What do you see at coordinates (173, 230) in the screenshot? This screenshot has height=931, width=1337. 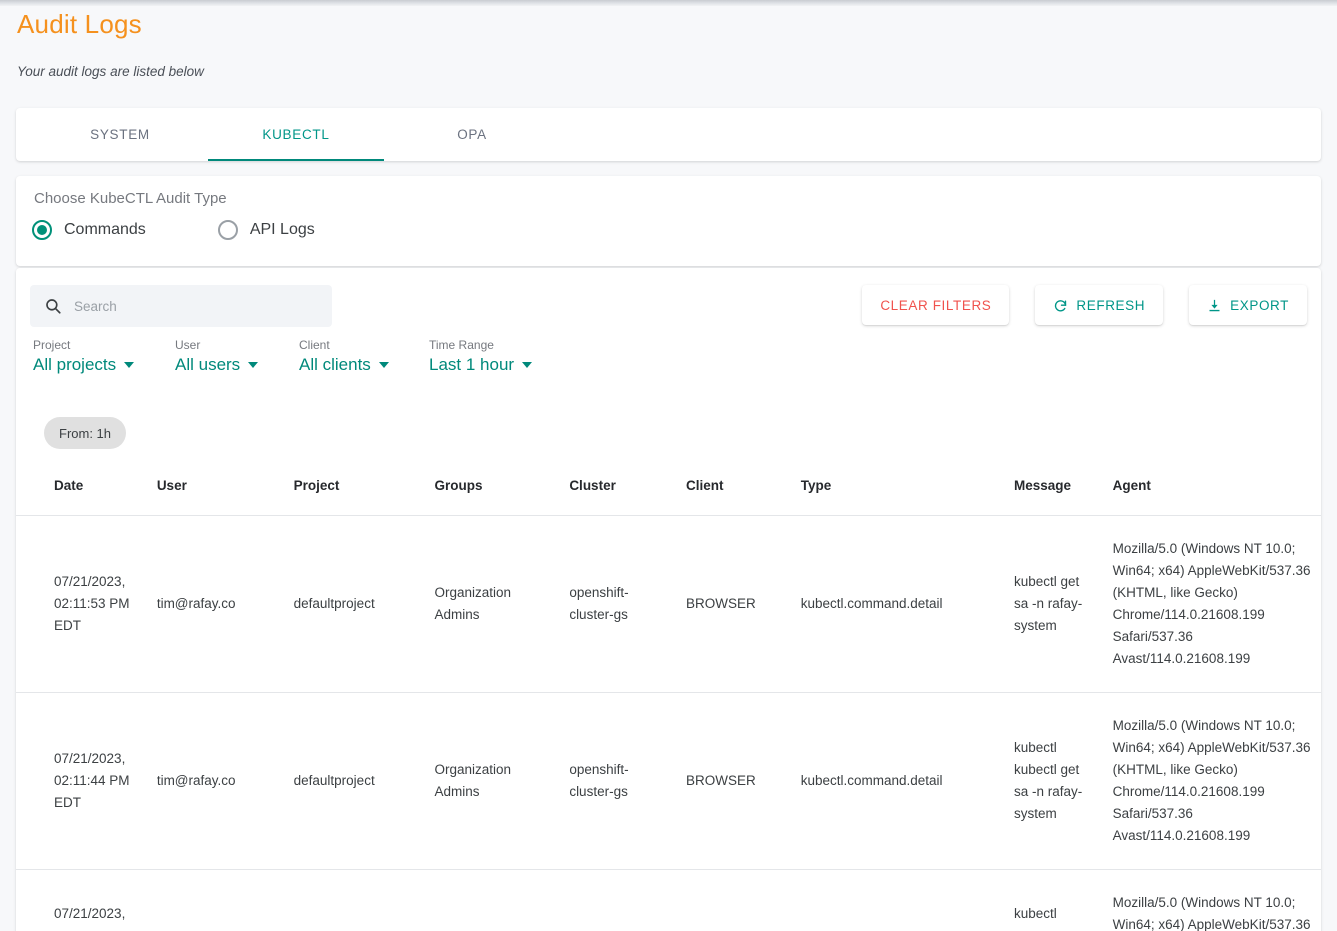 I see `audit-type-radio-group: Commands API Logs` at bounding box center [173, 230].